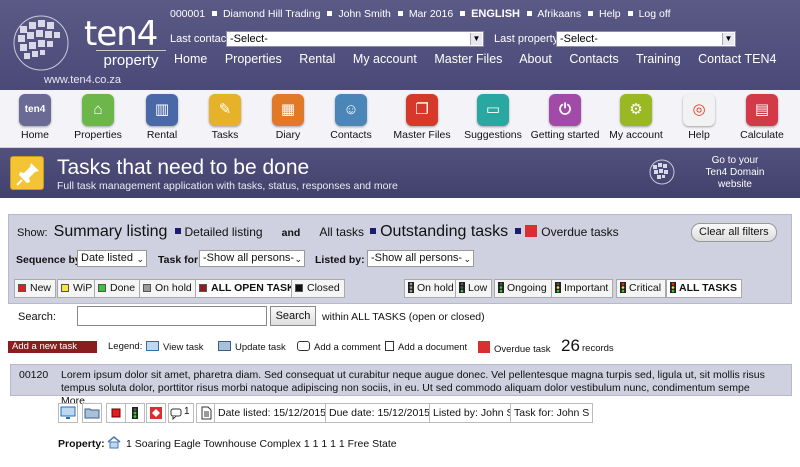 The image size is (800, 467). I want to click on and-label: and, so click(291, 233).